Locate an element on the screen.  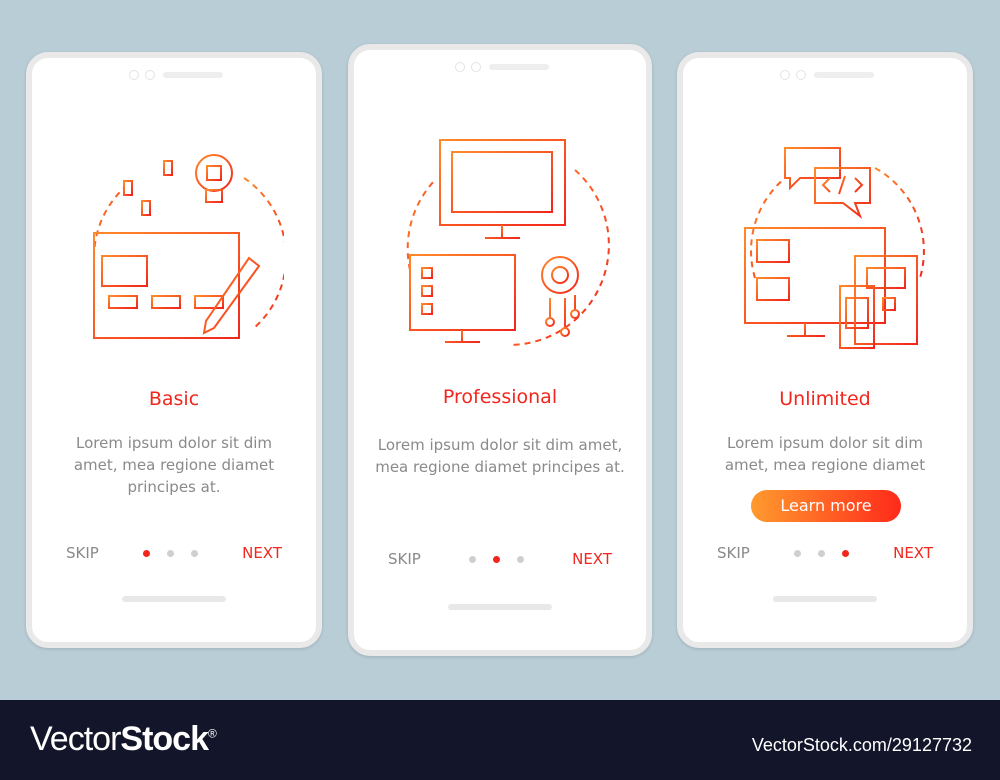
web-design-icon is located at coordinates (188, 246).